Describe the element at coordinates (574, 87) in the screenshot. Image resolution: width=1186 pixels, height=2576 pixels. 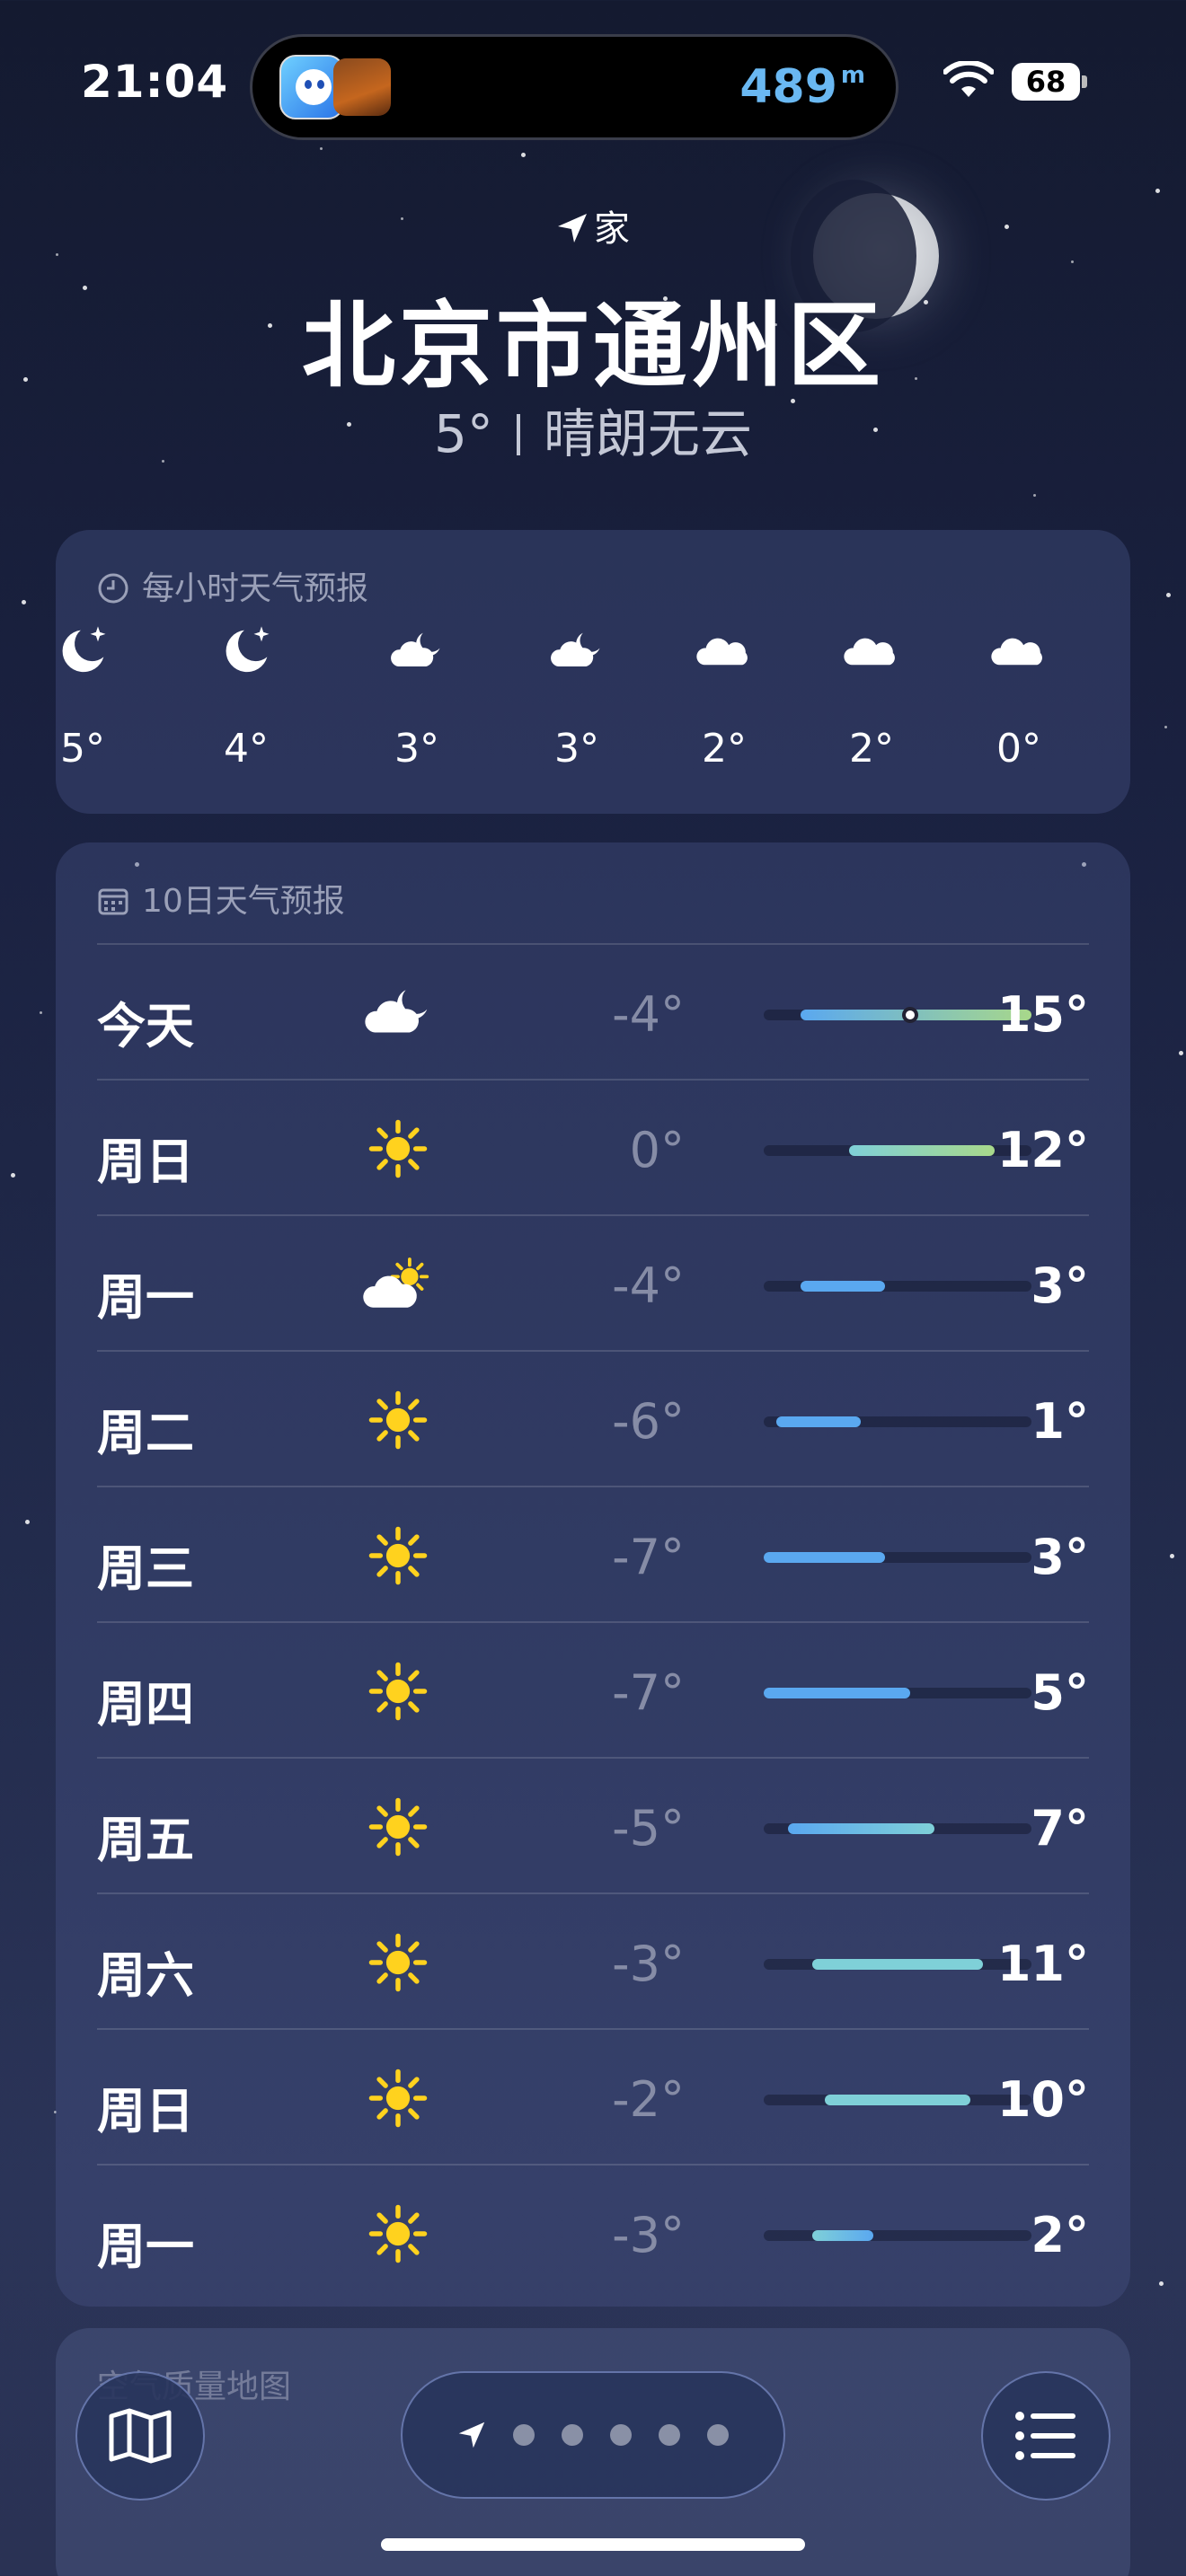
I see `dynamic-island: 489 m` at that location.